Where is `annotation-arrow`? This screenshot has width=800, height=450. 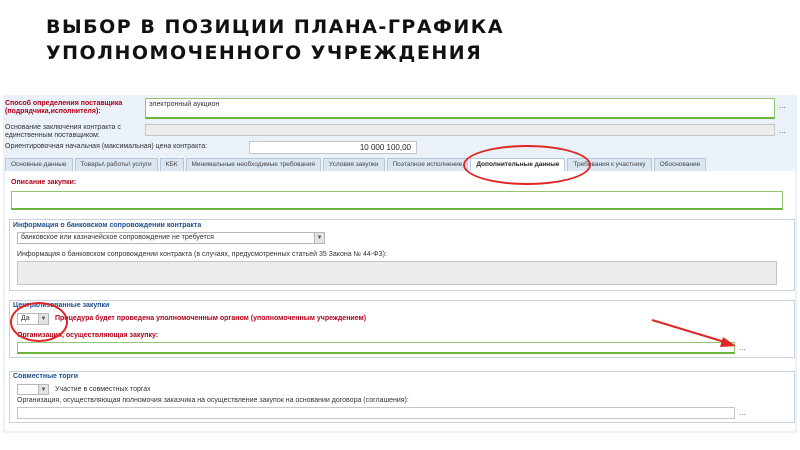 annotation-arrow is located at coordinates (693, 333).